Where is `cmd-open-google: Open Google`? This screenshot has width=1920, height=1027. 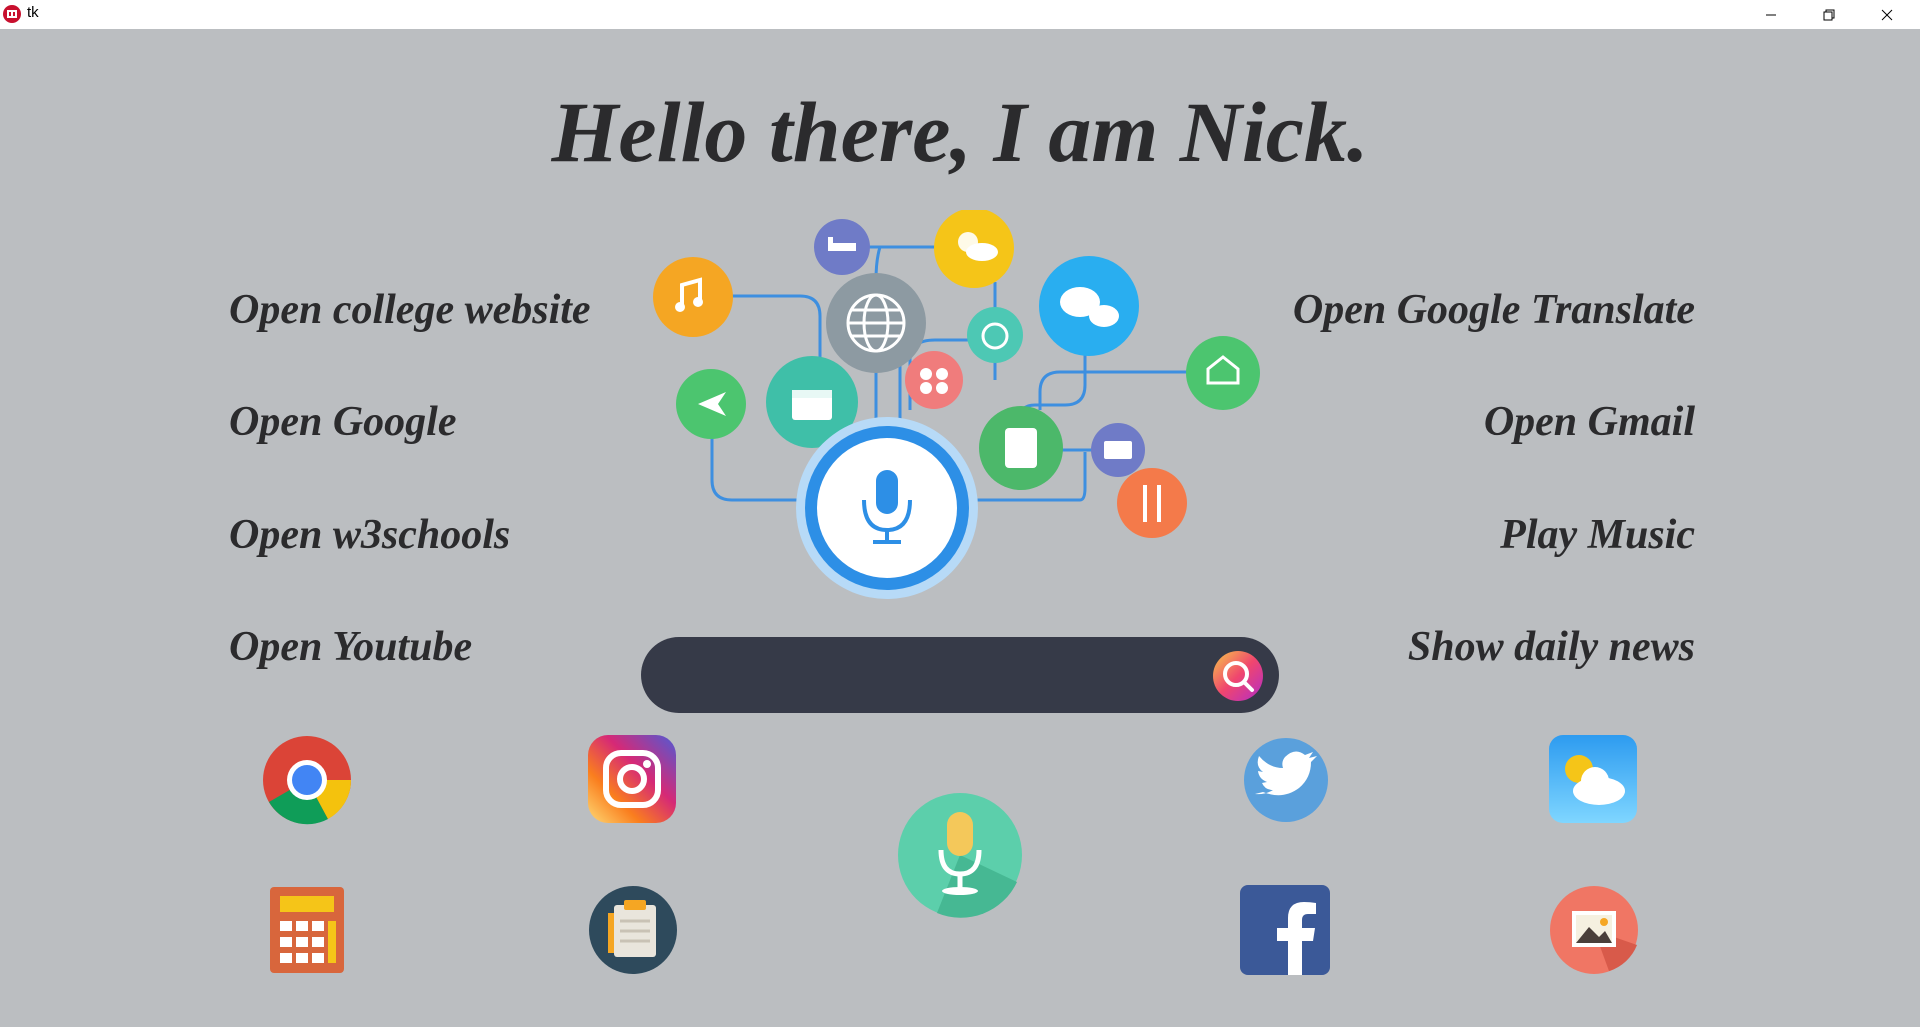
cmd-open-google: Open Google is located at coordinates (342, 422).